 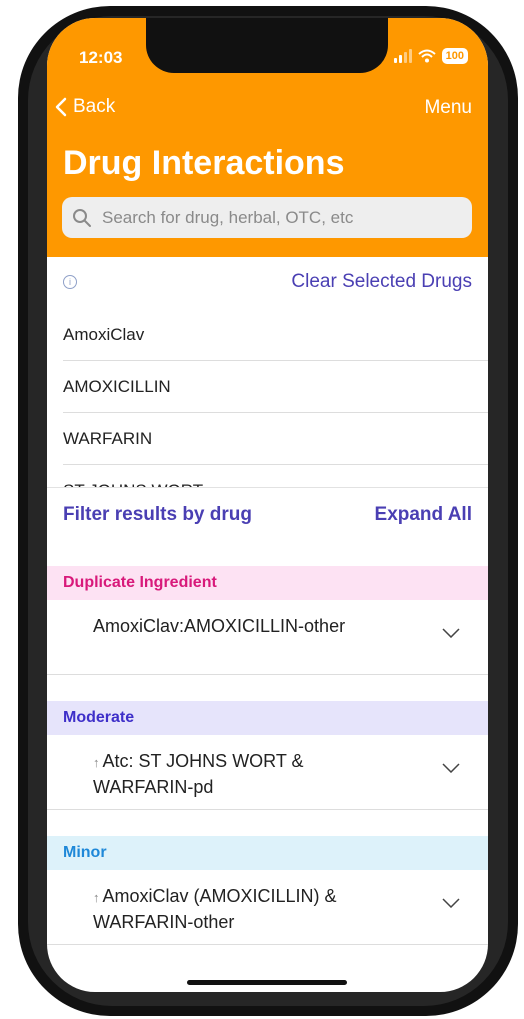 I want to click on status-icons: 100, so click(x=430, y=56).